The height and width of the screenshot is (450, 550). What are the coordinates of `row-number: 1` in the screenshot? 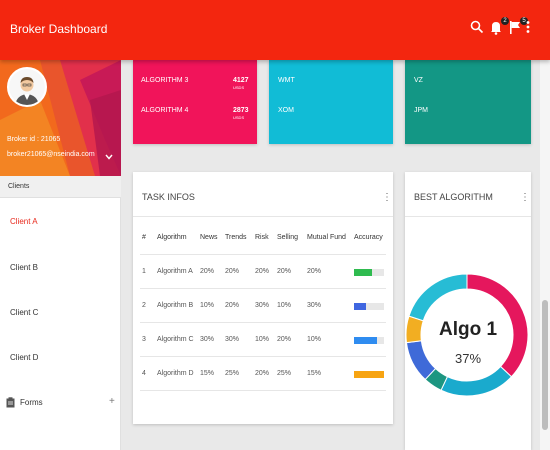 It's located at (144, 271).